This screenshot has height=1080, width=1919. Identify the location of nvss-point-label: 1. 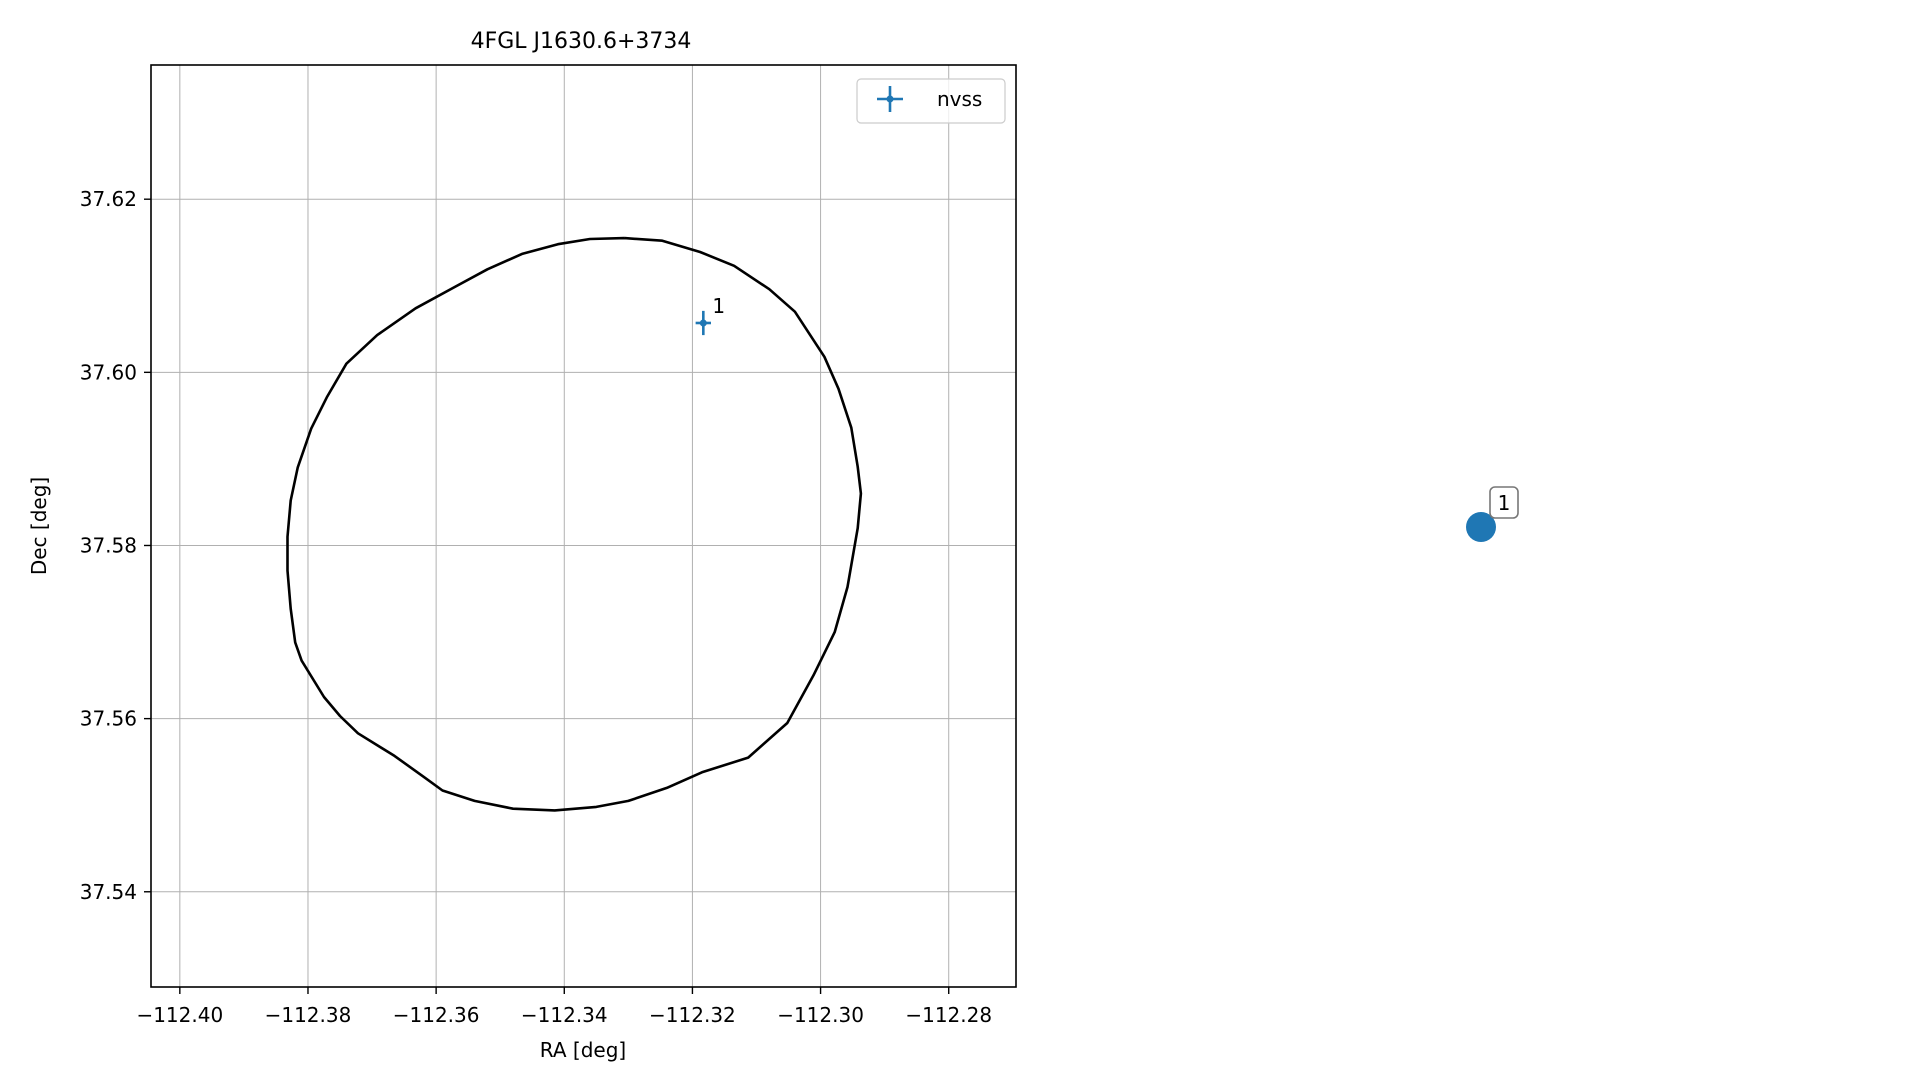
(718, 306).